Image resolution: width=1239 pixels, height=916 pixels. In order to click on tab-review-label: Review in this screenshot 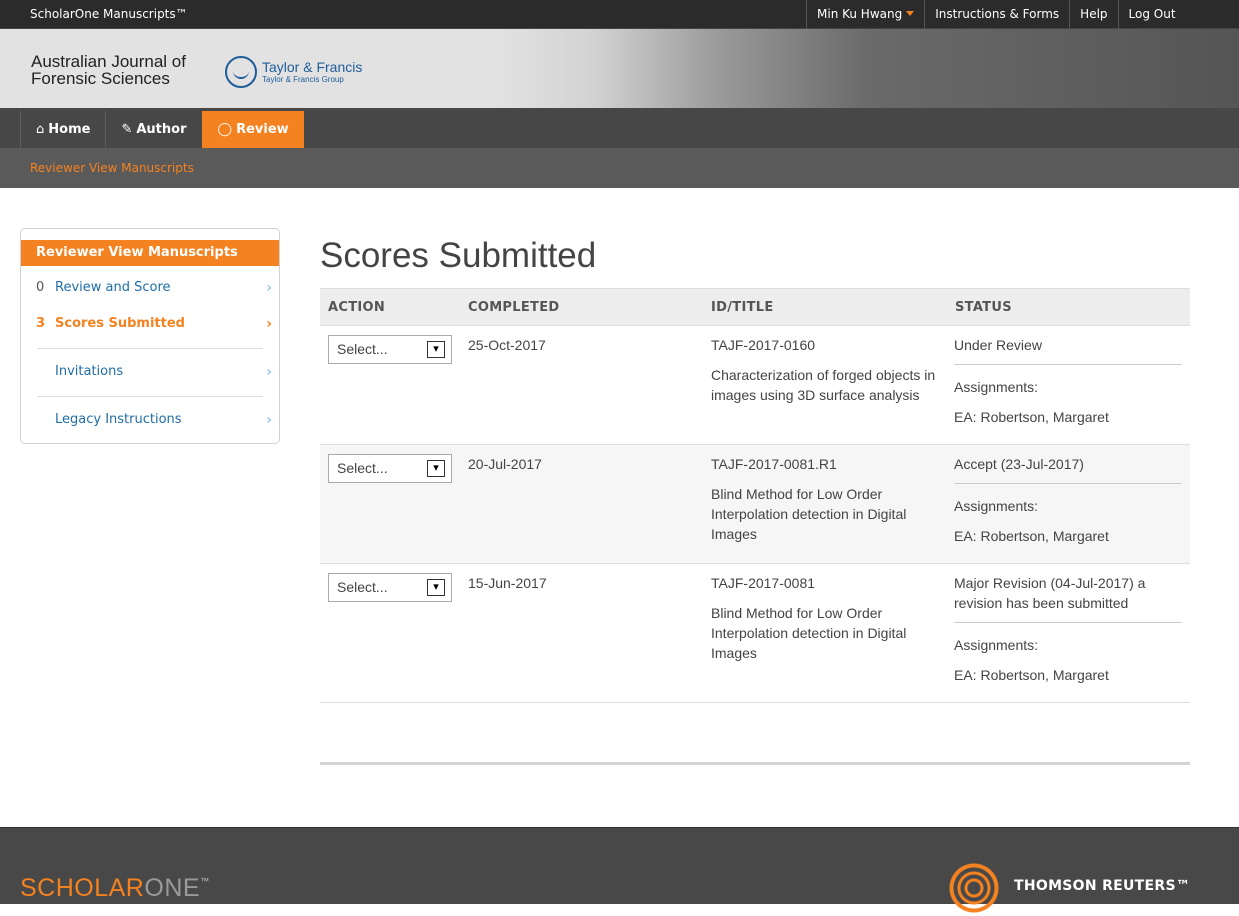, I will do `click(262, 129)`.